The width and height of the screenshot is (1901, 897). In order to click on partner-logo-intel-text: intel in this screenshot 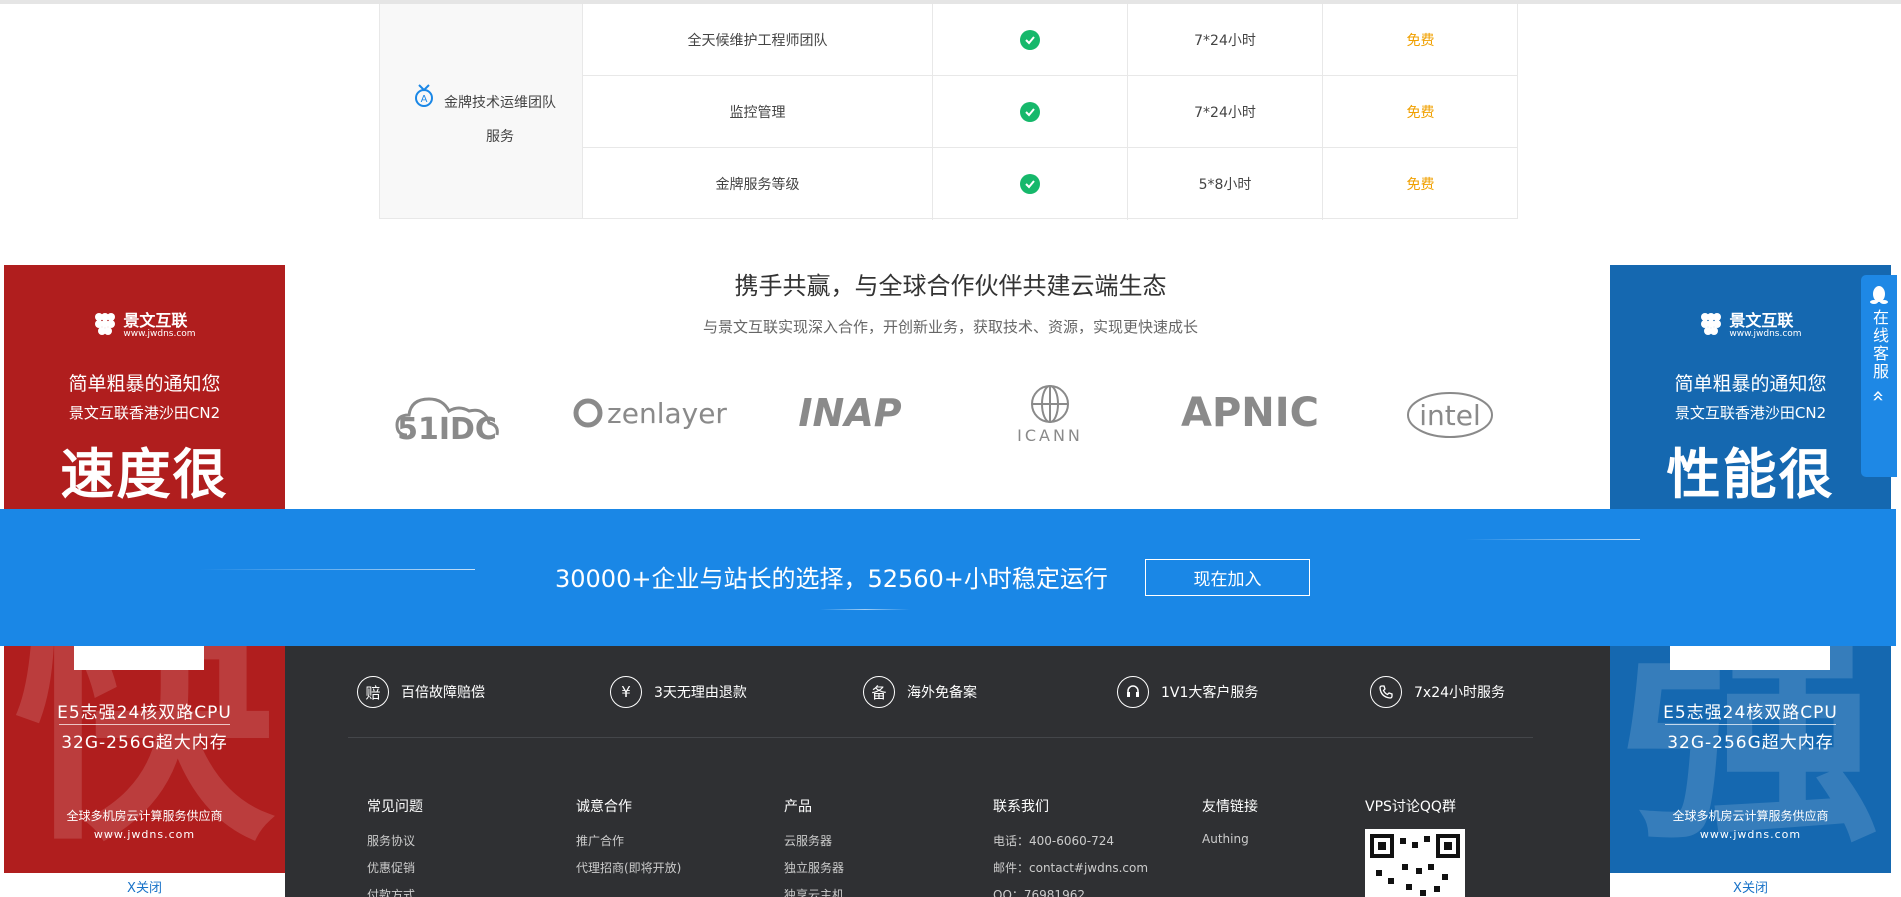, I will do `click(1450, 415)`.